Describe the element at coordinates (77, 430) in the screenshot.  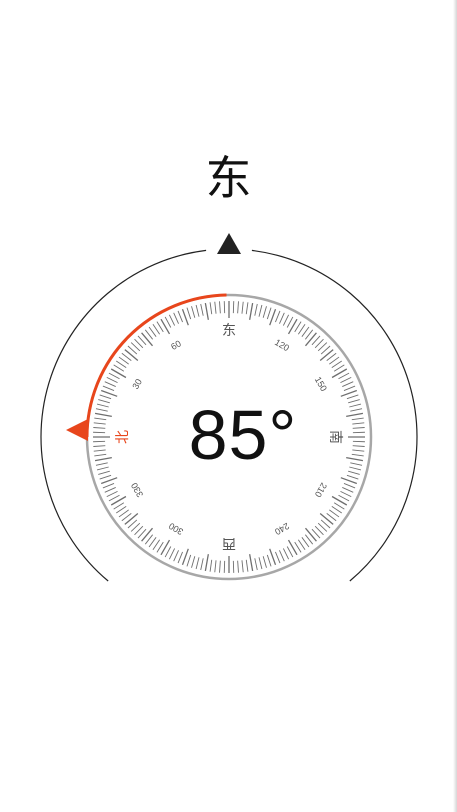
I see `triangle-left-icon` at that location.